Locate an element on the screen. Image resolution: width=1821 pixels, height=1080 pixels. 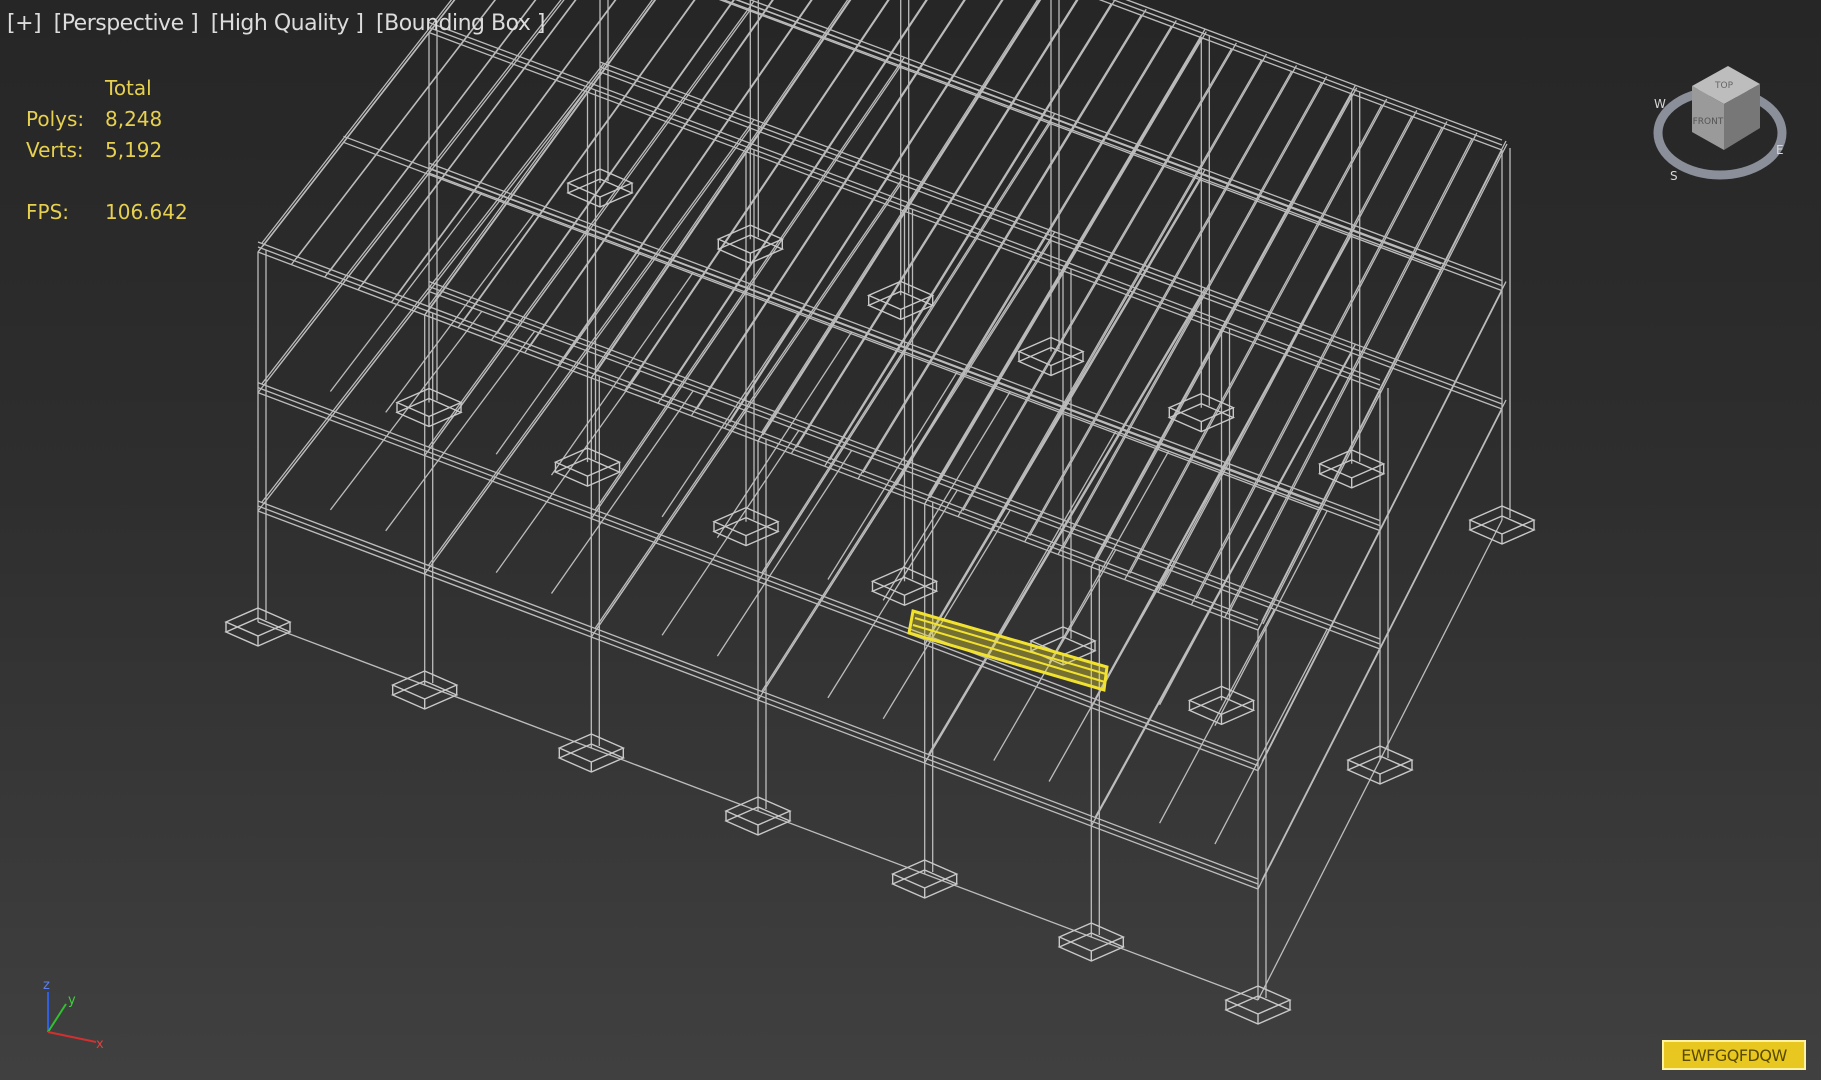
polys-value: 8,248 is located at coordinates (134, 118).